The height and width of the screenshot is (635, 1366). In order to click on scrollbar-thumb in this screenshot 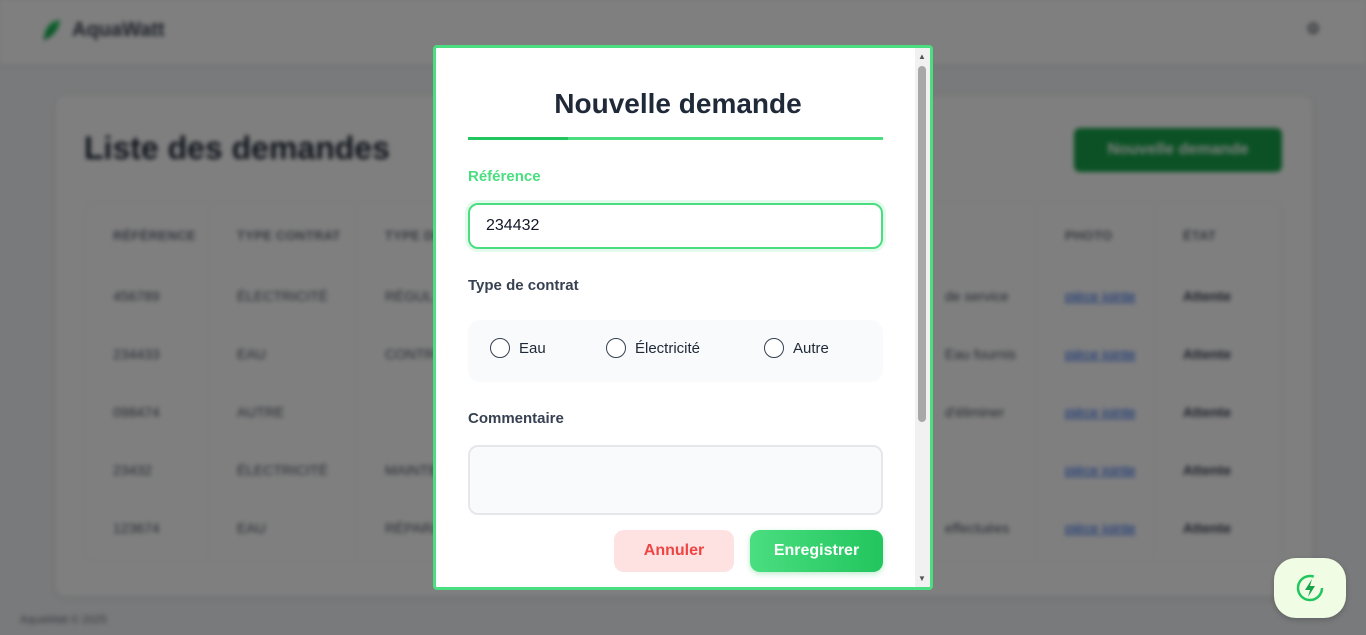, I will do `click(922, 244)`.